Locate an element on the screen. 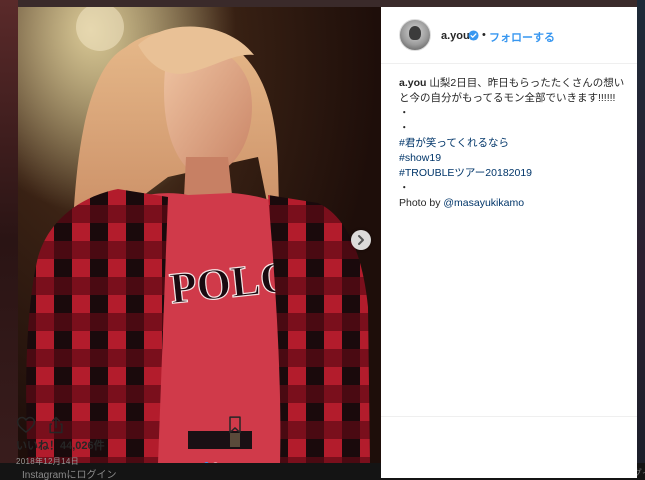  post-username: a.you is located at coordinates (455, 36).